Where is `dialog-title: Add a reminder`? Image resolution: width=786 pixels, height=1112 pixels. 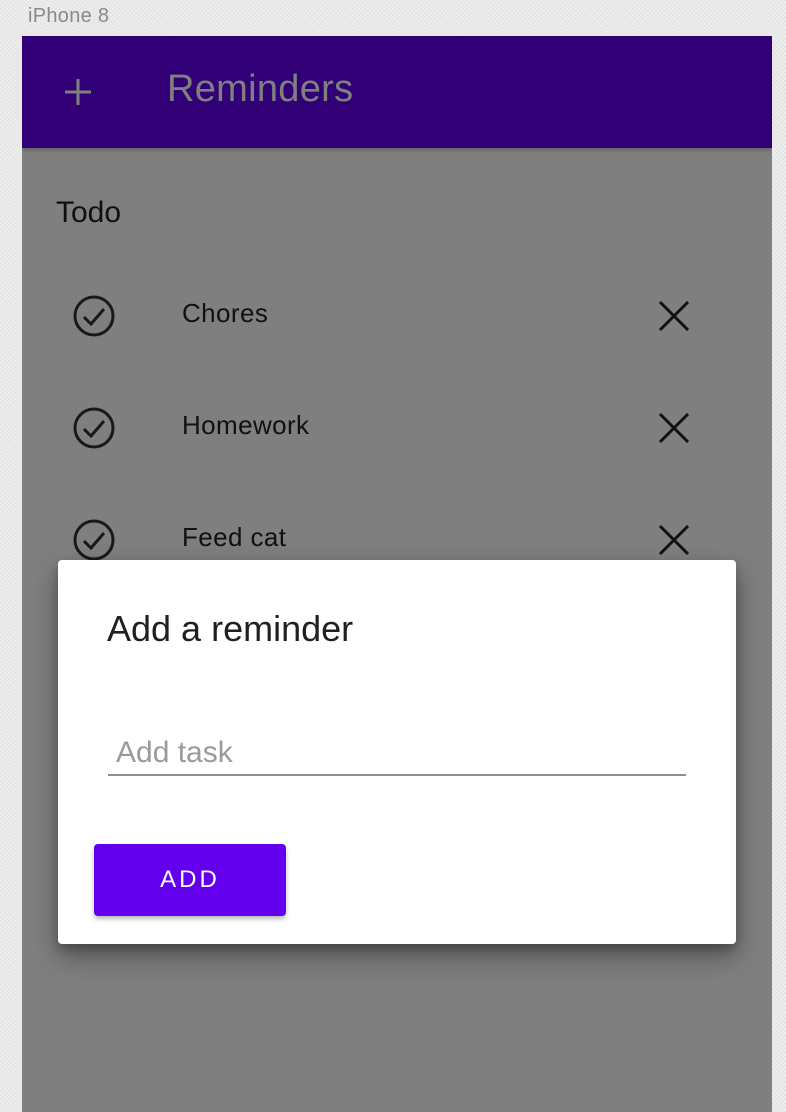
dialog-title: Add a reminder is located at coordinates (230, 628).